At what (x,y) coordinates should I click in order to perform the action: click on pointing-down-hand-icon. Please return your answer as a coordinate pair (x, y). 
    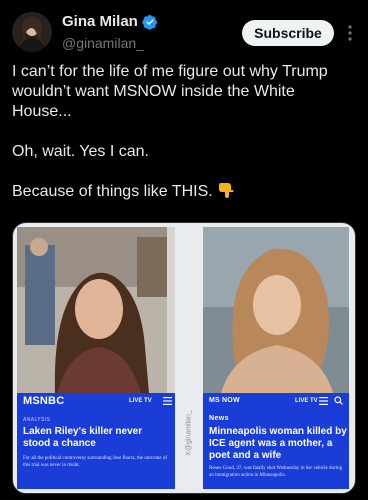
    Looking at the image, I should click on (226, 190).